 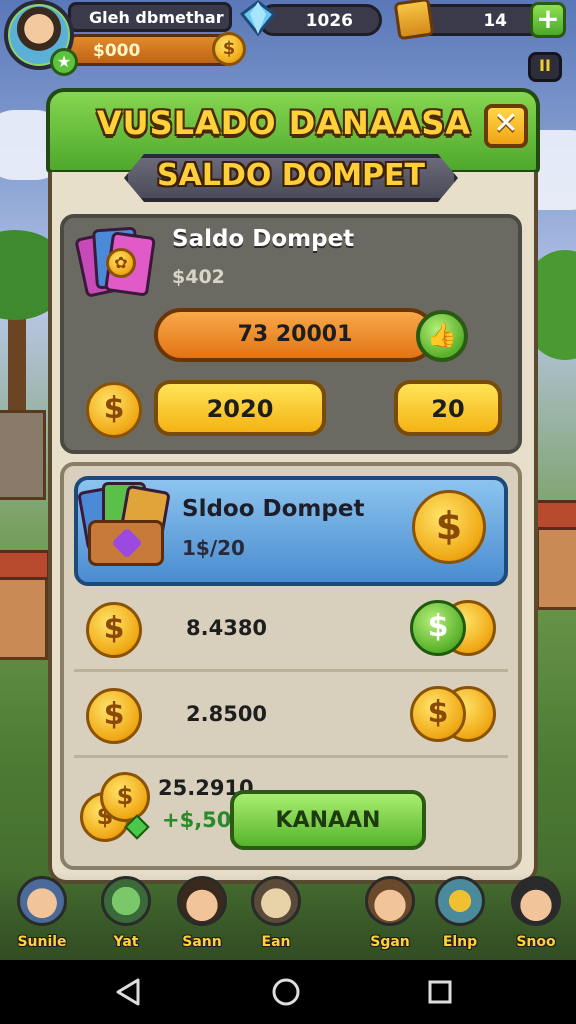 What do you see at coordinates (548, 20) in the screenshot?
I see `add-currency-button: +` at bounding box center [548, 20].